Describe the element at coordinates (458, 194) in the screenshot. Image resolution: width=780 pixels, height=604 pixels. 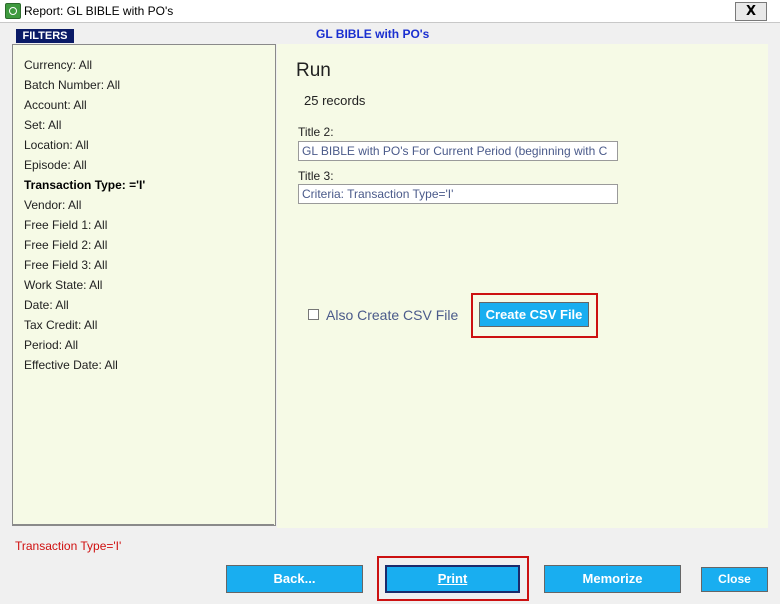
I see `title3-input: Criteria: Transaction Type='I'` at that location.